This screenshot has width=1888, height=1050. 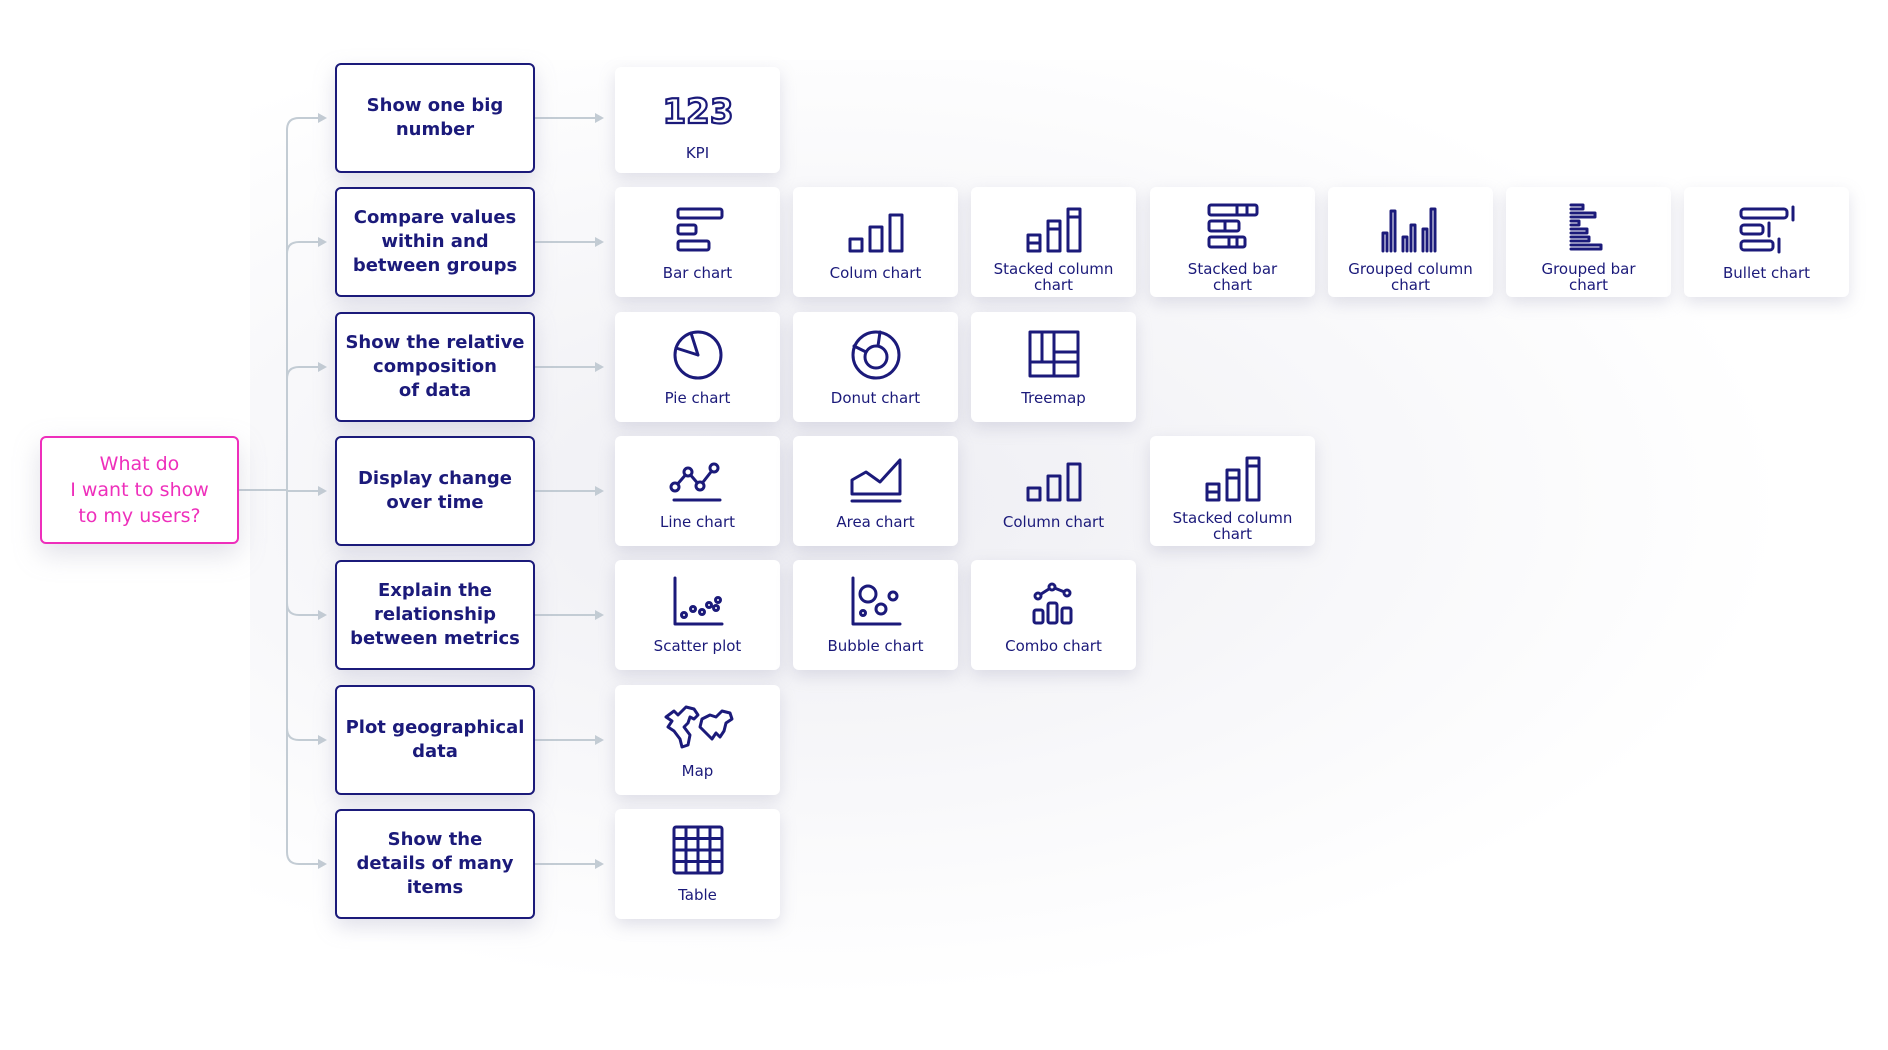 I want to click on chart-type-card: Table, so click(x=697, y=864).